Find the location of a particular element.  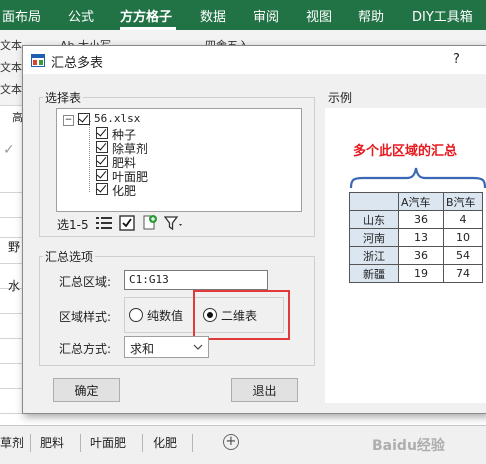

sheet-tab-chemical-fertilizer: 化肥 is located at coordinates (165, 442).